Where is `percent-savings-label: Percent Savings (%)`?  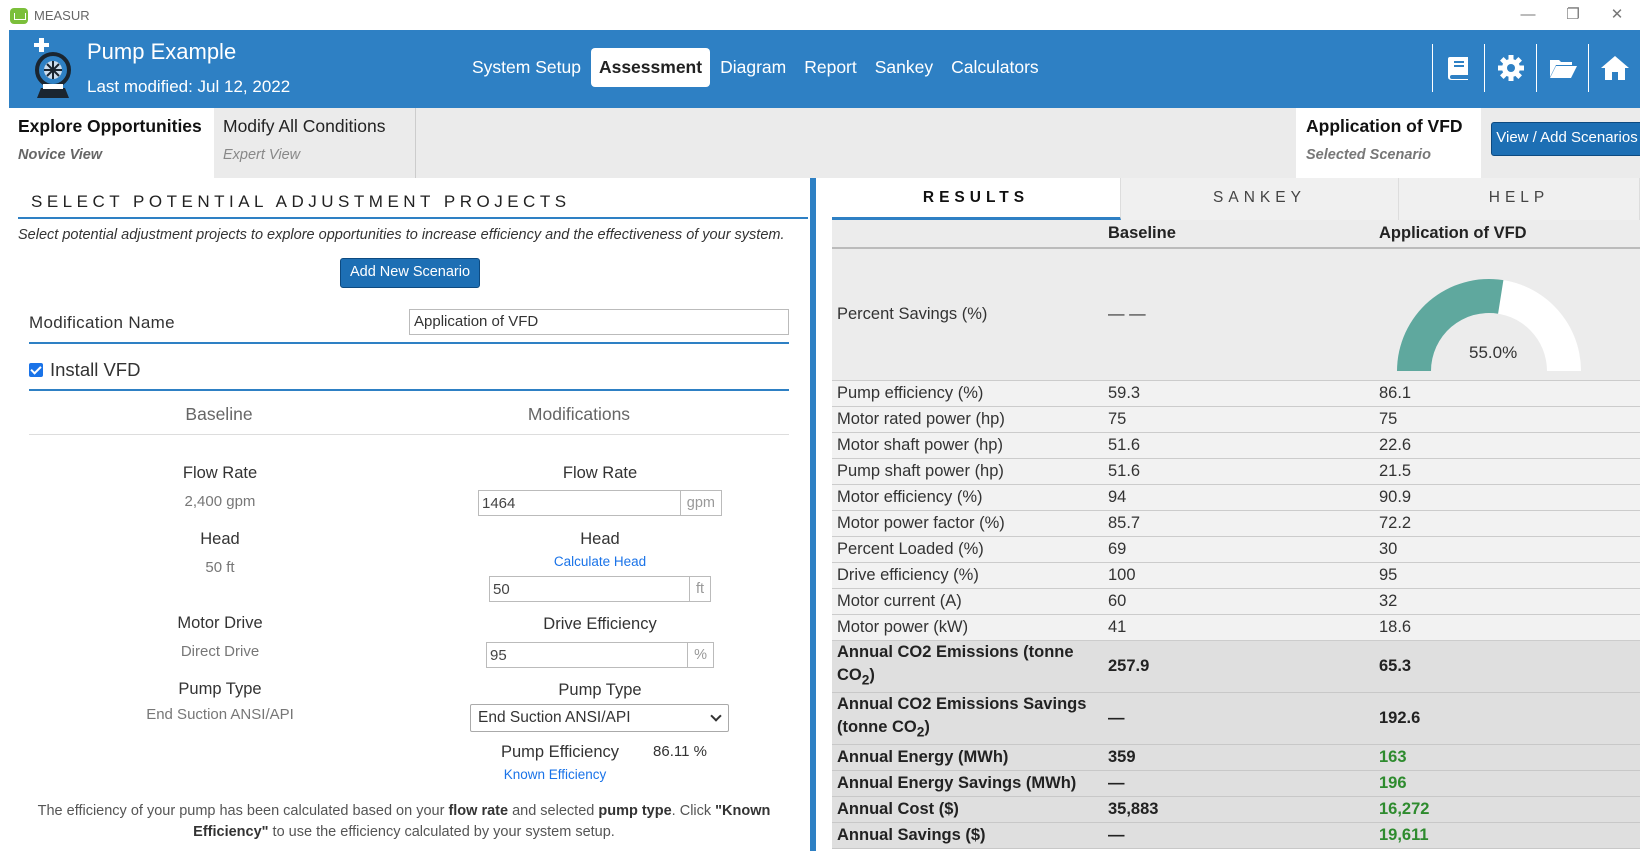
percent-savings-label: Percent Savings (%) is located at coordinates (967, 314).